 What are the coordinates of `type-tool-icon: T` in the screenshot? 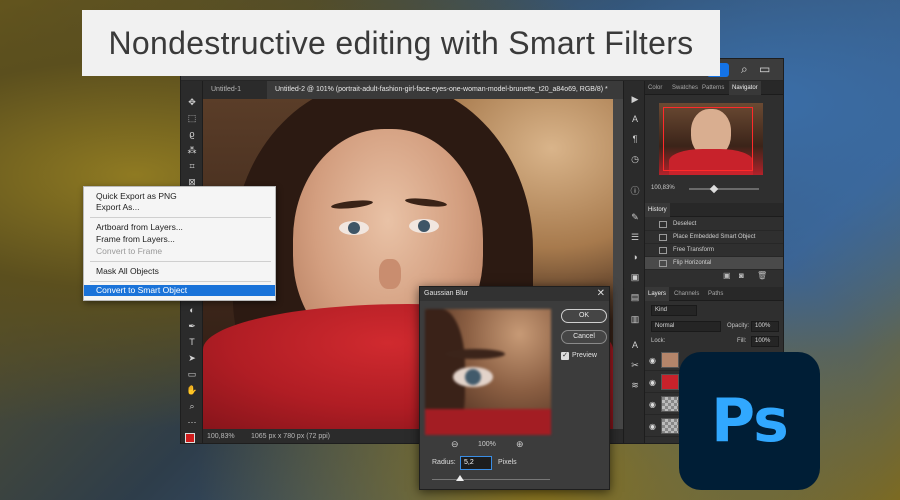 It's located at (192, 342).